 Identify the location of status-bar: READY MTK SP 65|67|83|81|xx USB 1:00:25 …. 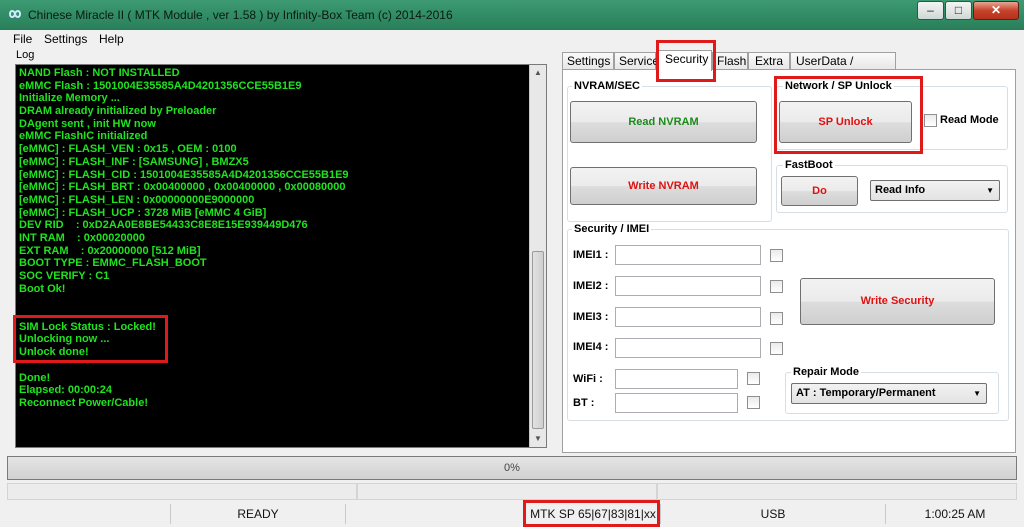
(512, 514).